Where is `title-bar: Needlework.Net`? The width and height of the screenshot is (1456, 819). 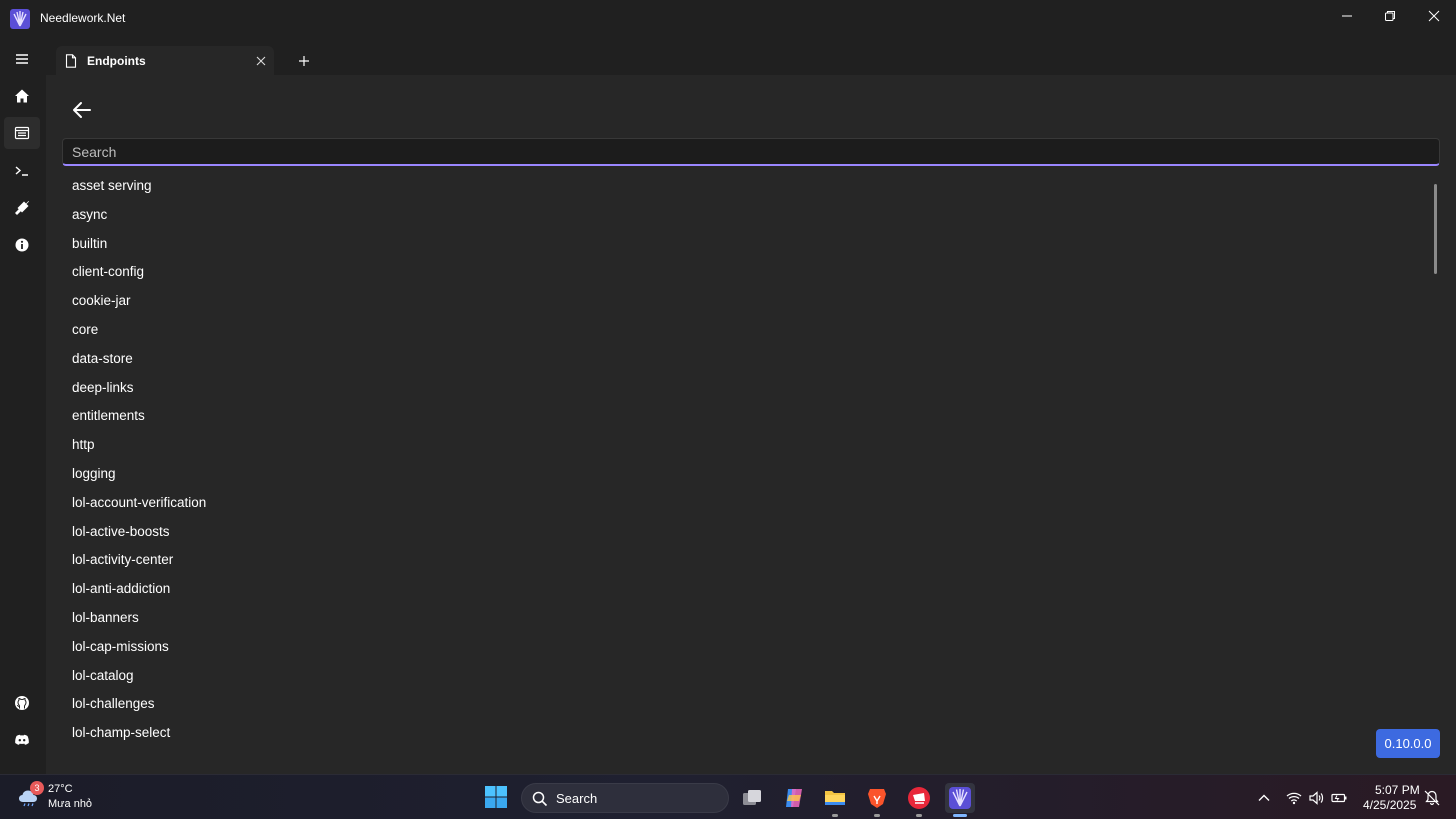 title-bar: Needlework.Net is located at coordinates (728, 19).